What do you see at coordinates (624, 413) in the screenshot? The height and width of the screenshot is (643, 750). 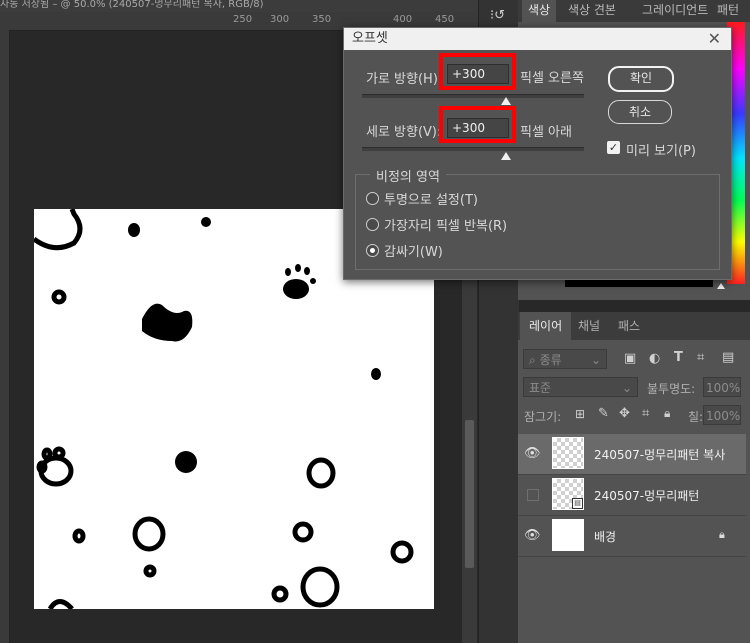 I see `lock-position-icon: ✥` at bounding box center [624, 413].